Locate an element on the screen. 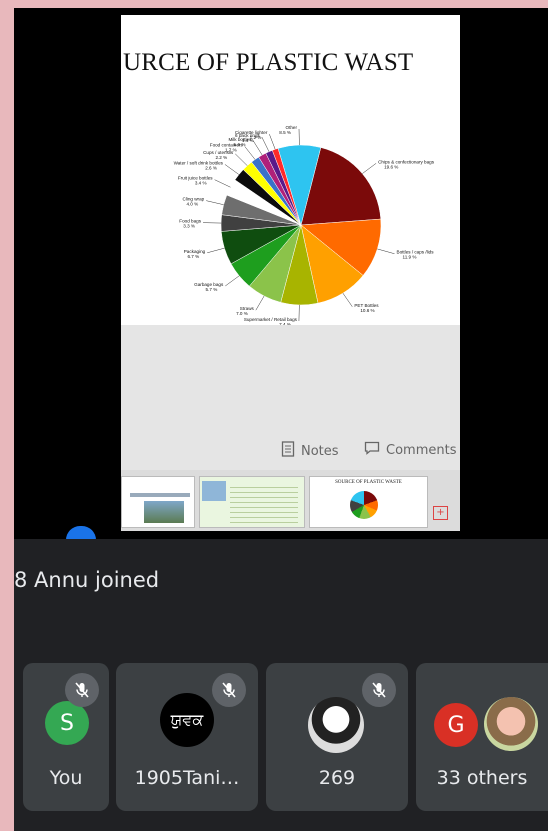  add-slide-icon: + is located at coordinates (440, 513).